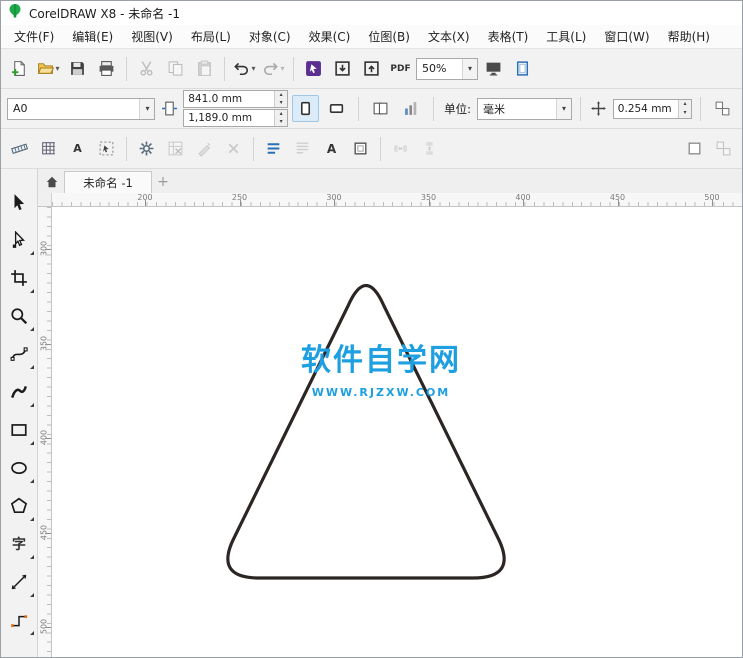  Describe the element at coordinates (15, 13) in the screenshot. I see `app-icon` at that location.